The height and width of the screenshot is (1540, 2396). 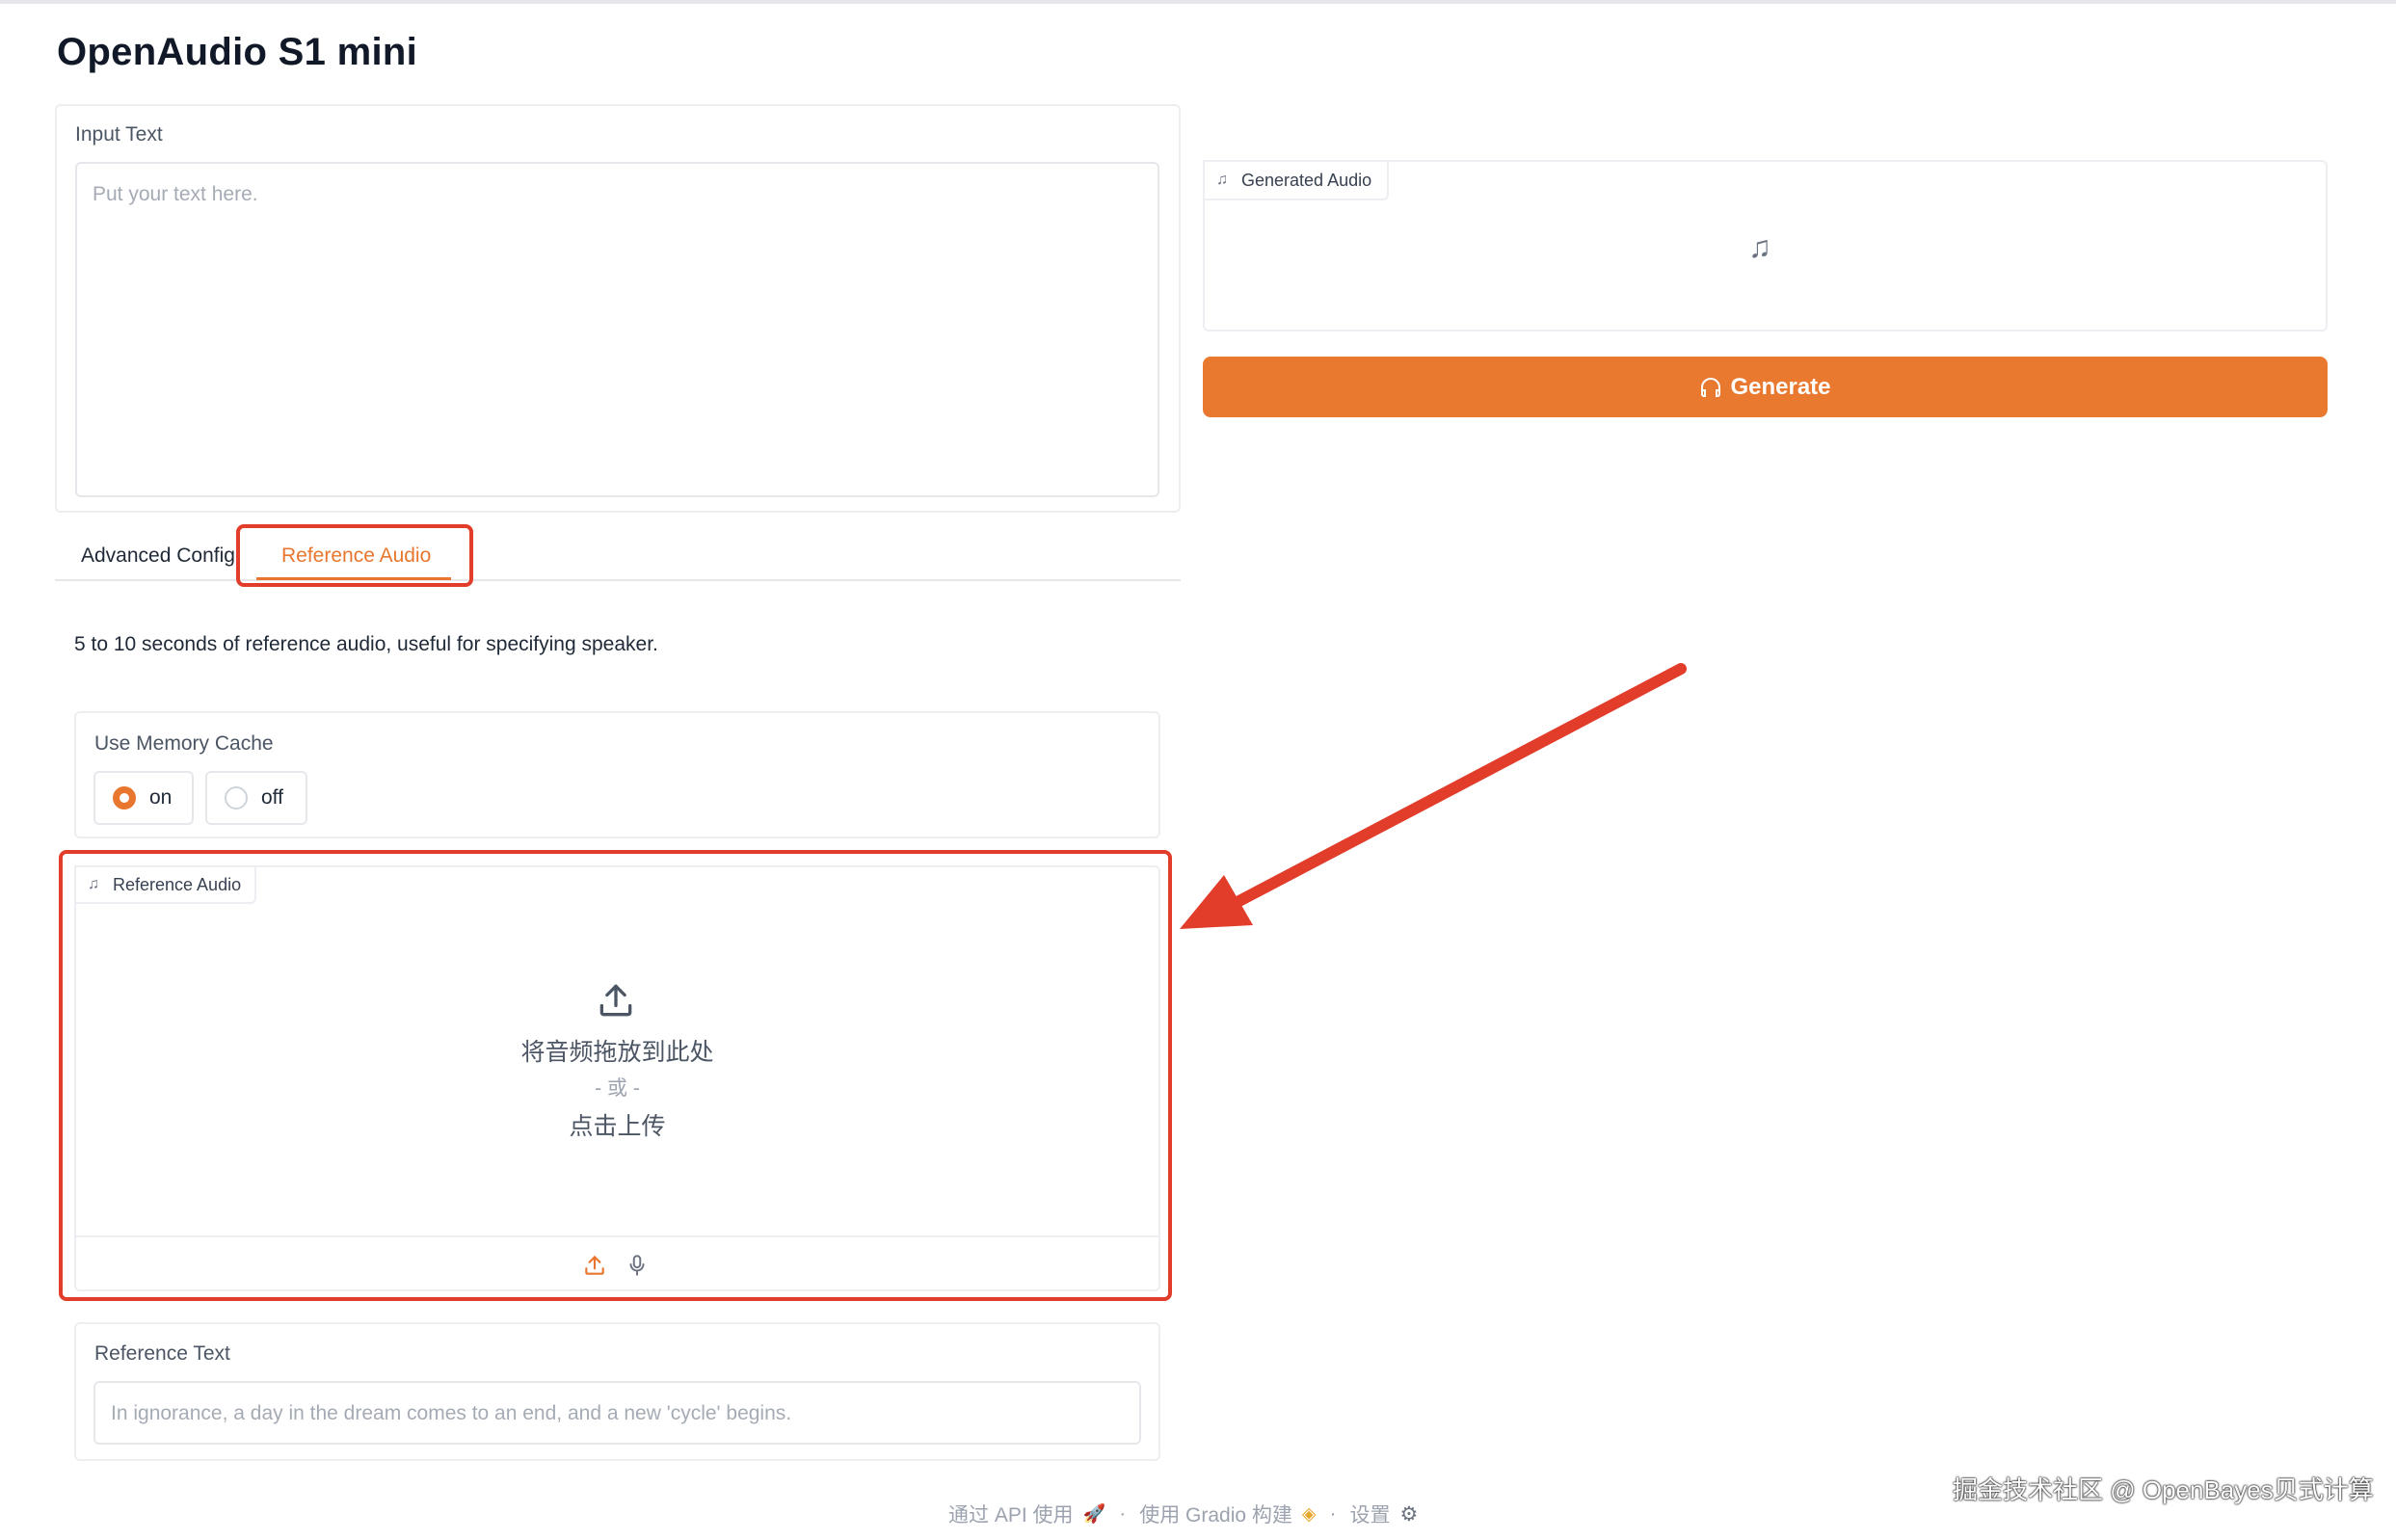 I want to click on headphones-icon, so click(x=1711, y=387).